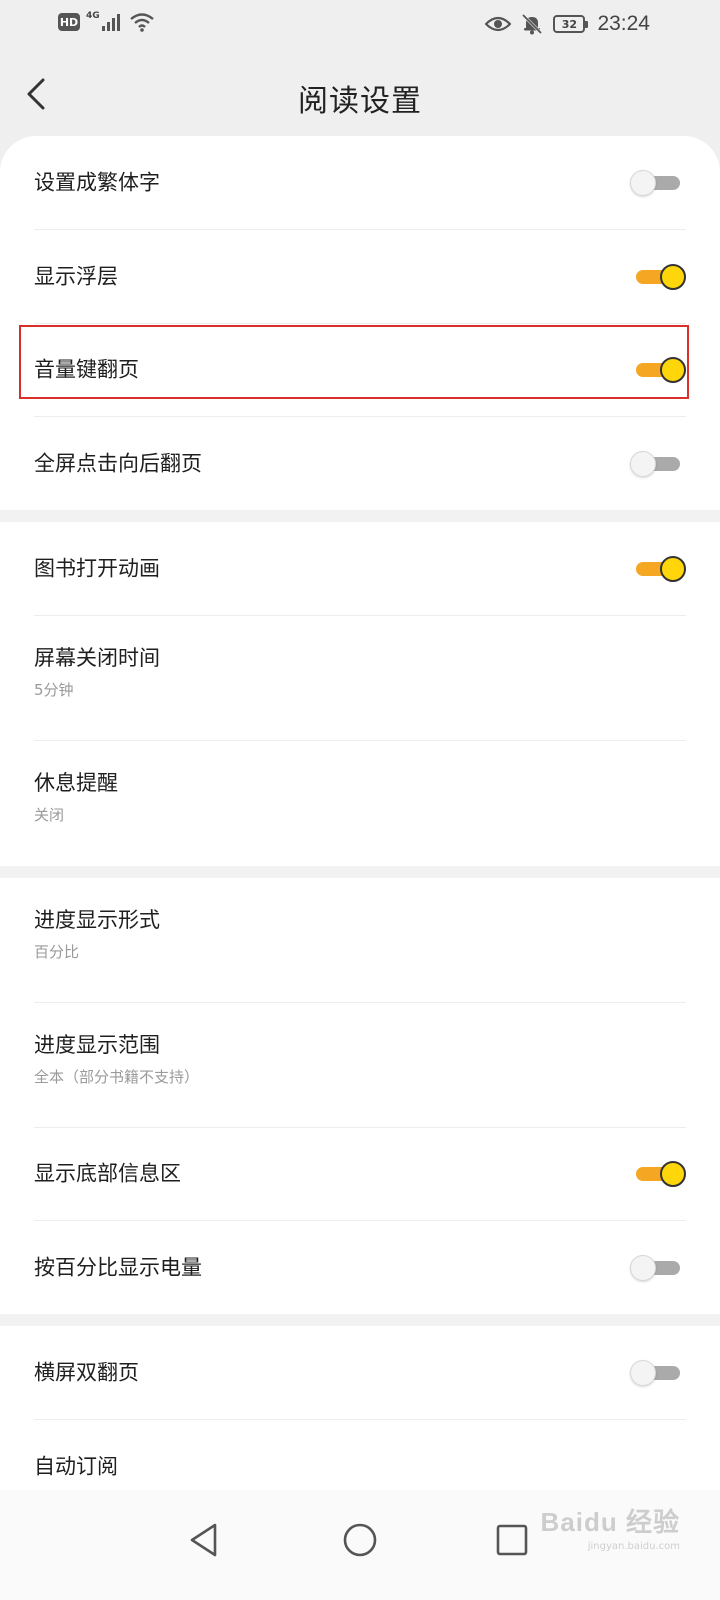 The image size is (720, 1600). Describe the element at coordinates (54, 690) in the screenshot. I see `setting-value: 5分钟` at that location.